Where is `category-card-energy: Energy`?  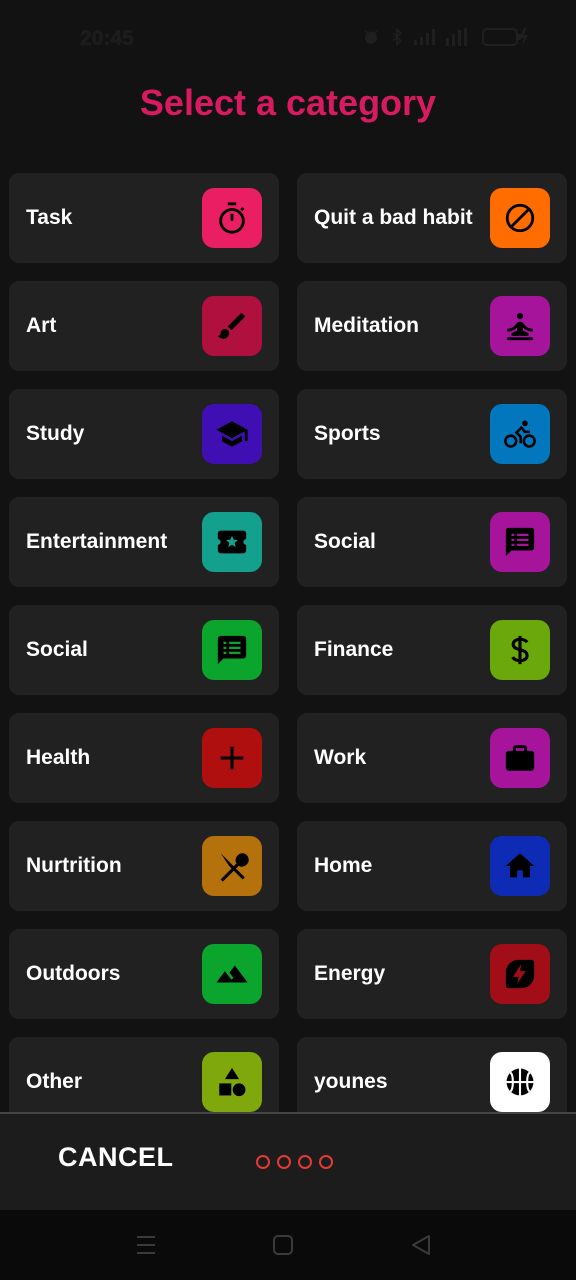 category-card-energy: Energy is located at coordinates (432, 974).